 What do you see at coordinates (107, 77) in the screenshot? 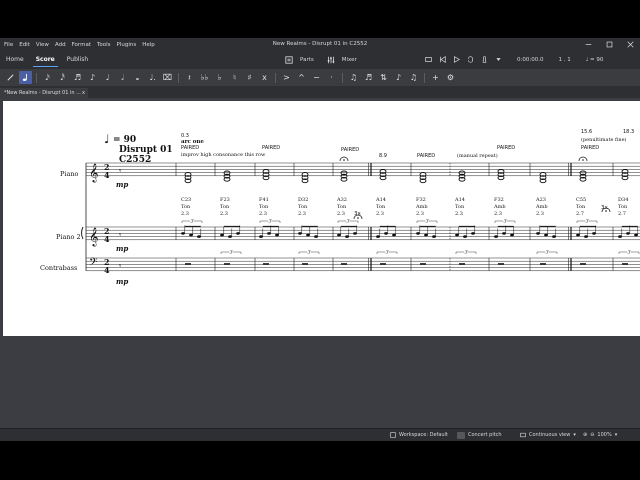
I see `duration-quarter-icon: ♩` at bounding box center [107, 77].